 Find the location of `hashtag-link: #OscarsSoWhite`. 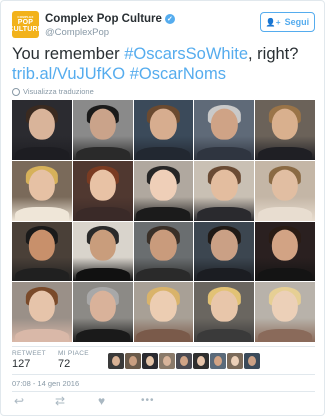

hashtag-link: #OscarsSoWhite is located at coordinates (186, 54).